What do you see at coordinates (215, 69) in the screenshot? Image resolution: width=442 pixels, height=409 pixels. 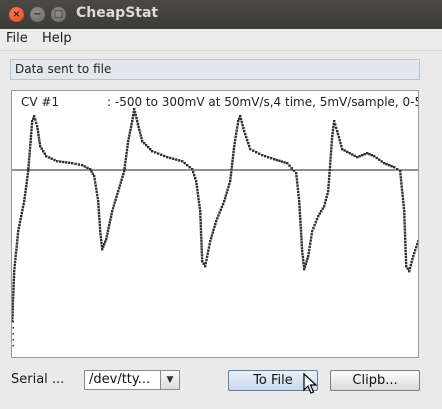 I see `status-field: Data sent to file` at bounding box center [215, 69].